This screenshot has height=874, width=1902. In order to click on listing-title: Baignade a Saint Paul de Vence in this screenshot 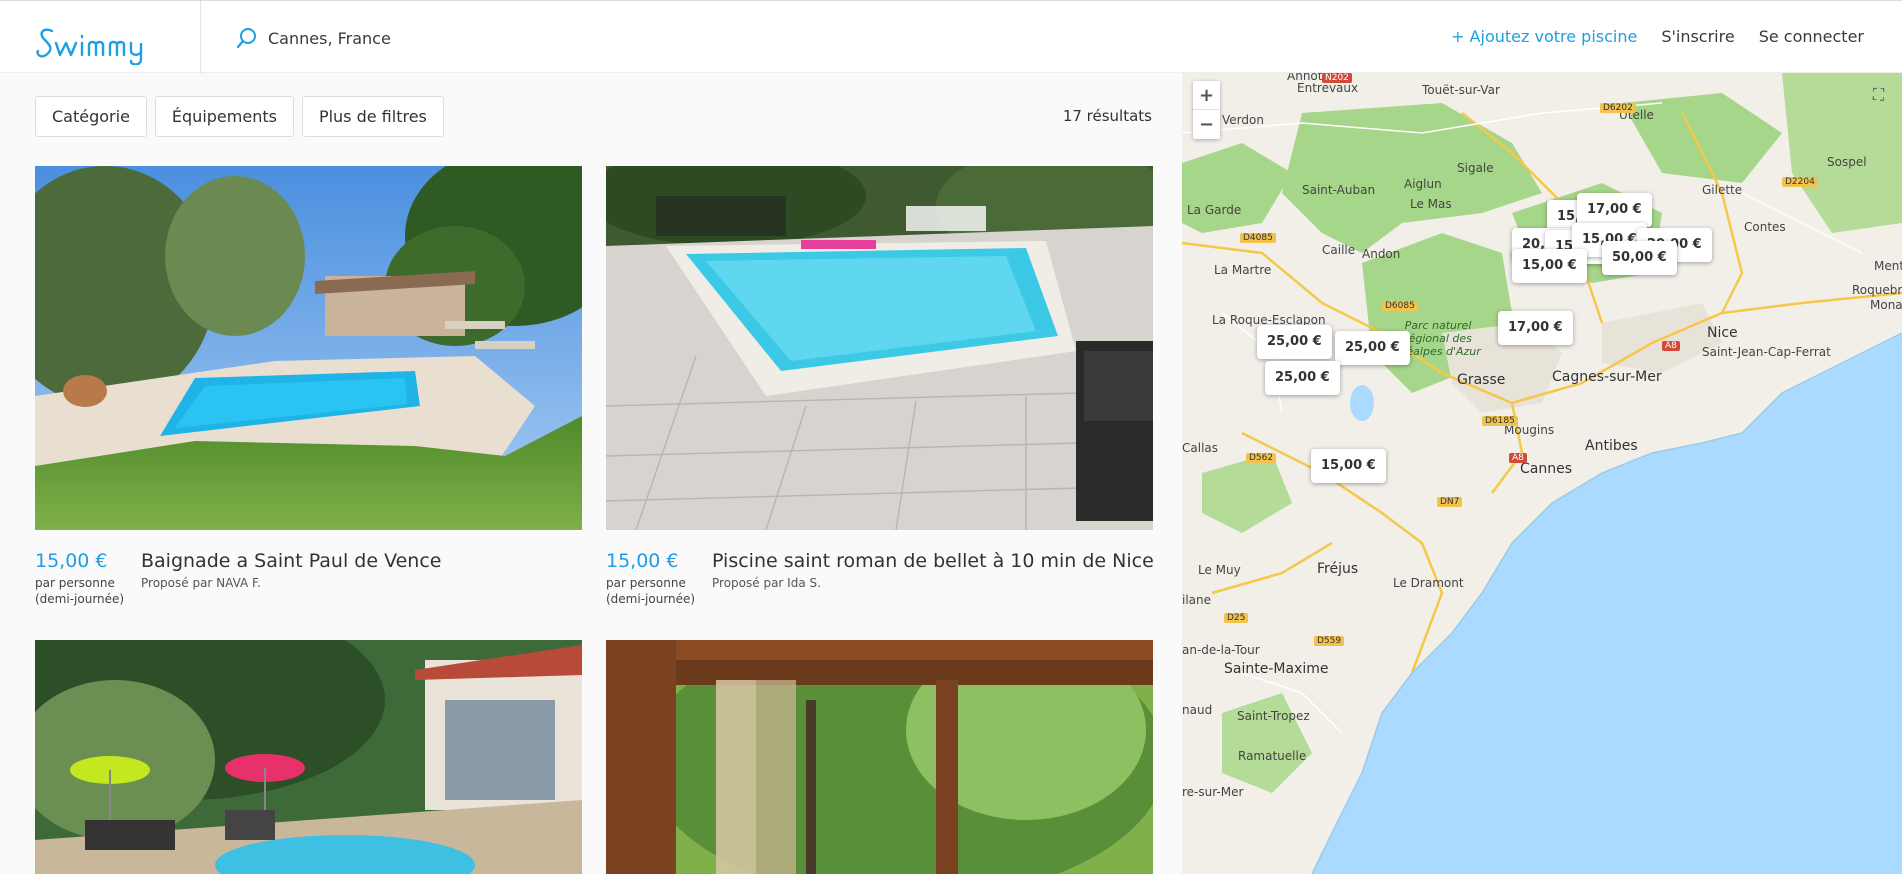, I will do `click(291, 561)`.